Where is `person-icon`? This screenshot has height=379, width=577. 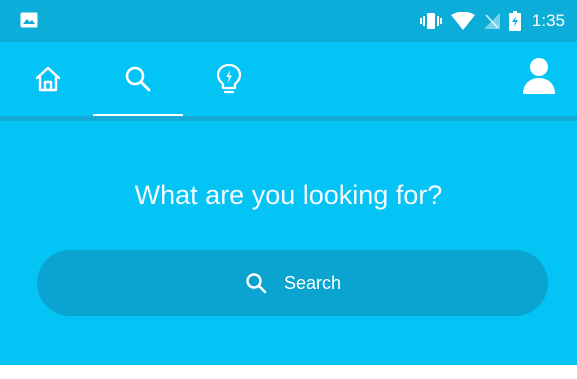 person-icon is located at coordinates (539, 76).